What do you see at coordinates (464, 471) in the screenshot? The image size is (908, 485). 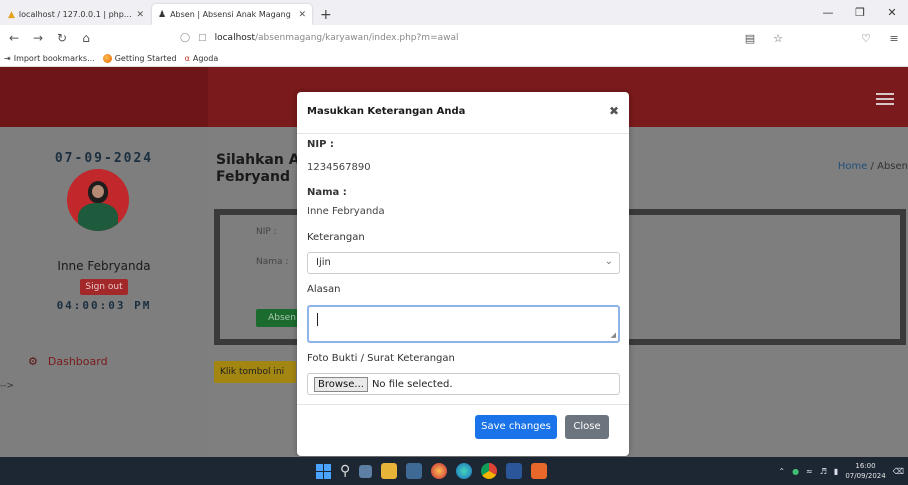 I see `edge-icon` at bounding box center [464, 471].